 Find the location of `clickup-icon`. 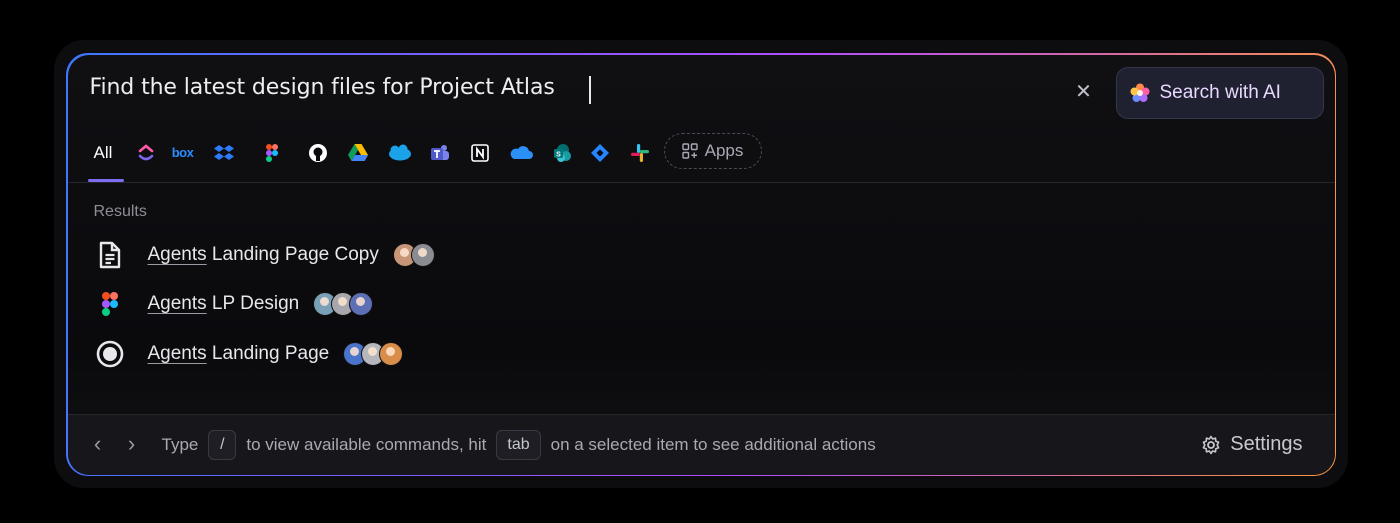

clickup-icon is located at coordinates (146, 153).